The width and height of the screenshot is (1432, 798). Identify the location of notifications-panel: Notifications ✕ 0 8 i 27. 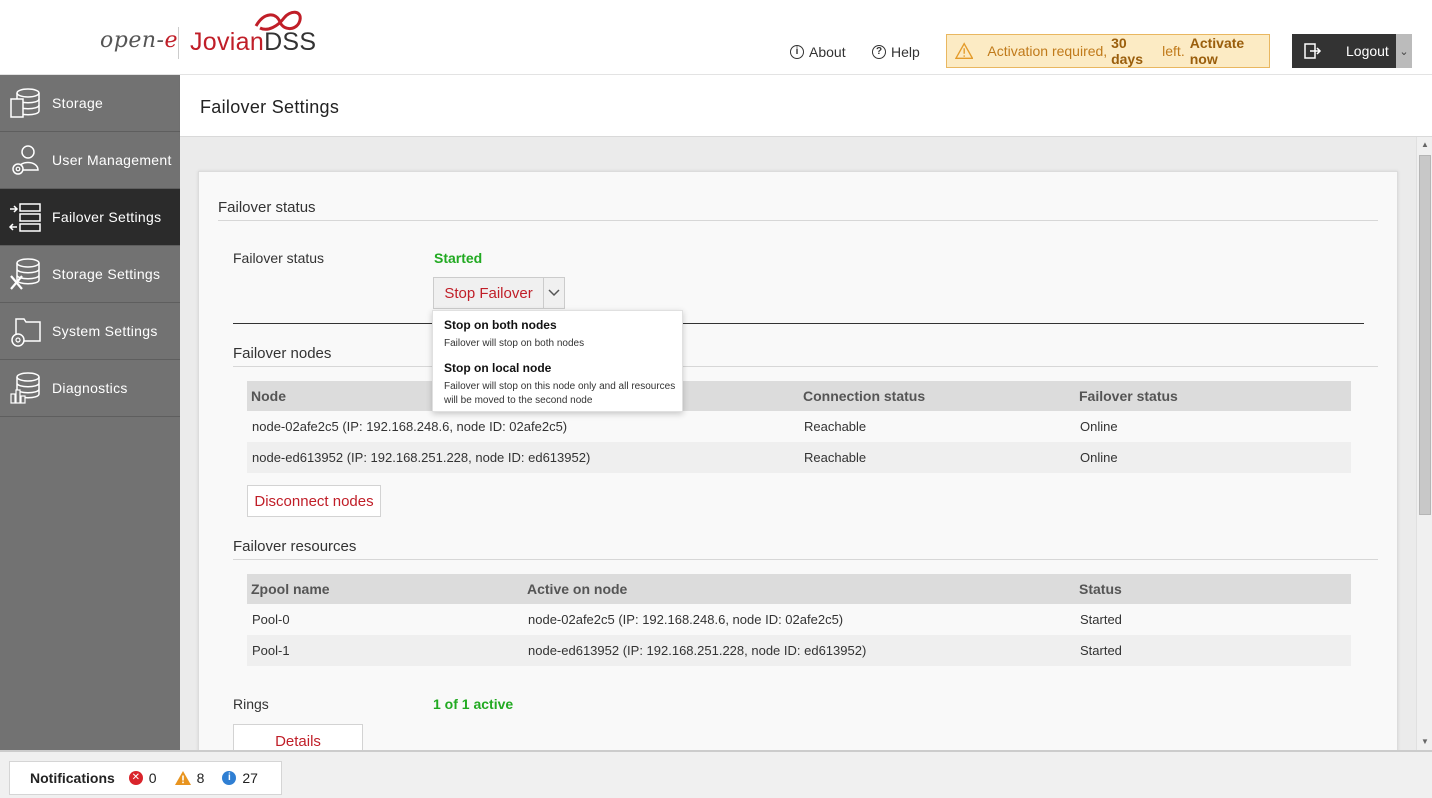
(145, 778).